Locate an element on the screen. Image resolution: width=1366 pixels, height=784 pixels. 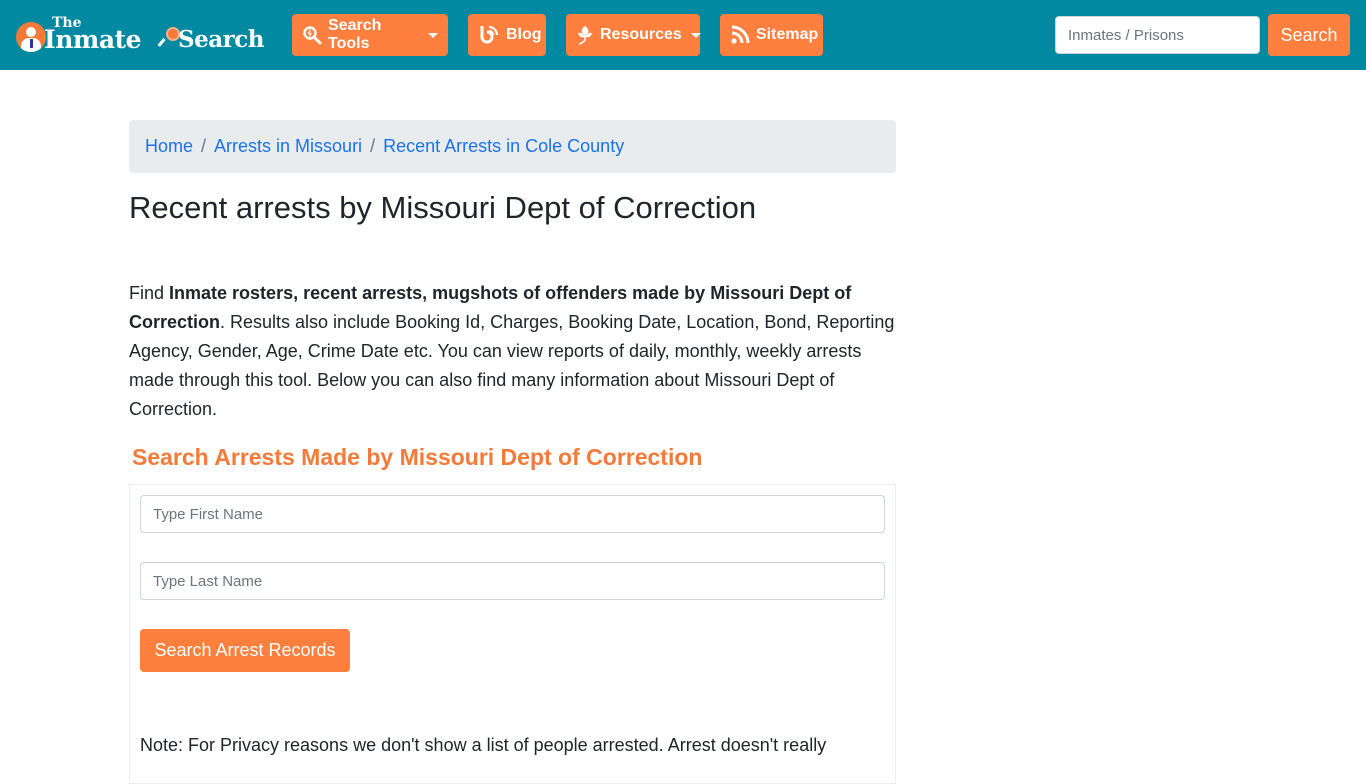
last-name-input is located at coordinates (512, 581).